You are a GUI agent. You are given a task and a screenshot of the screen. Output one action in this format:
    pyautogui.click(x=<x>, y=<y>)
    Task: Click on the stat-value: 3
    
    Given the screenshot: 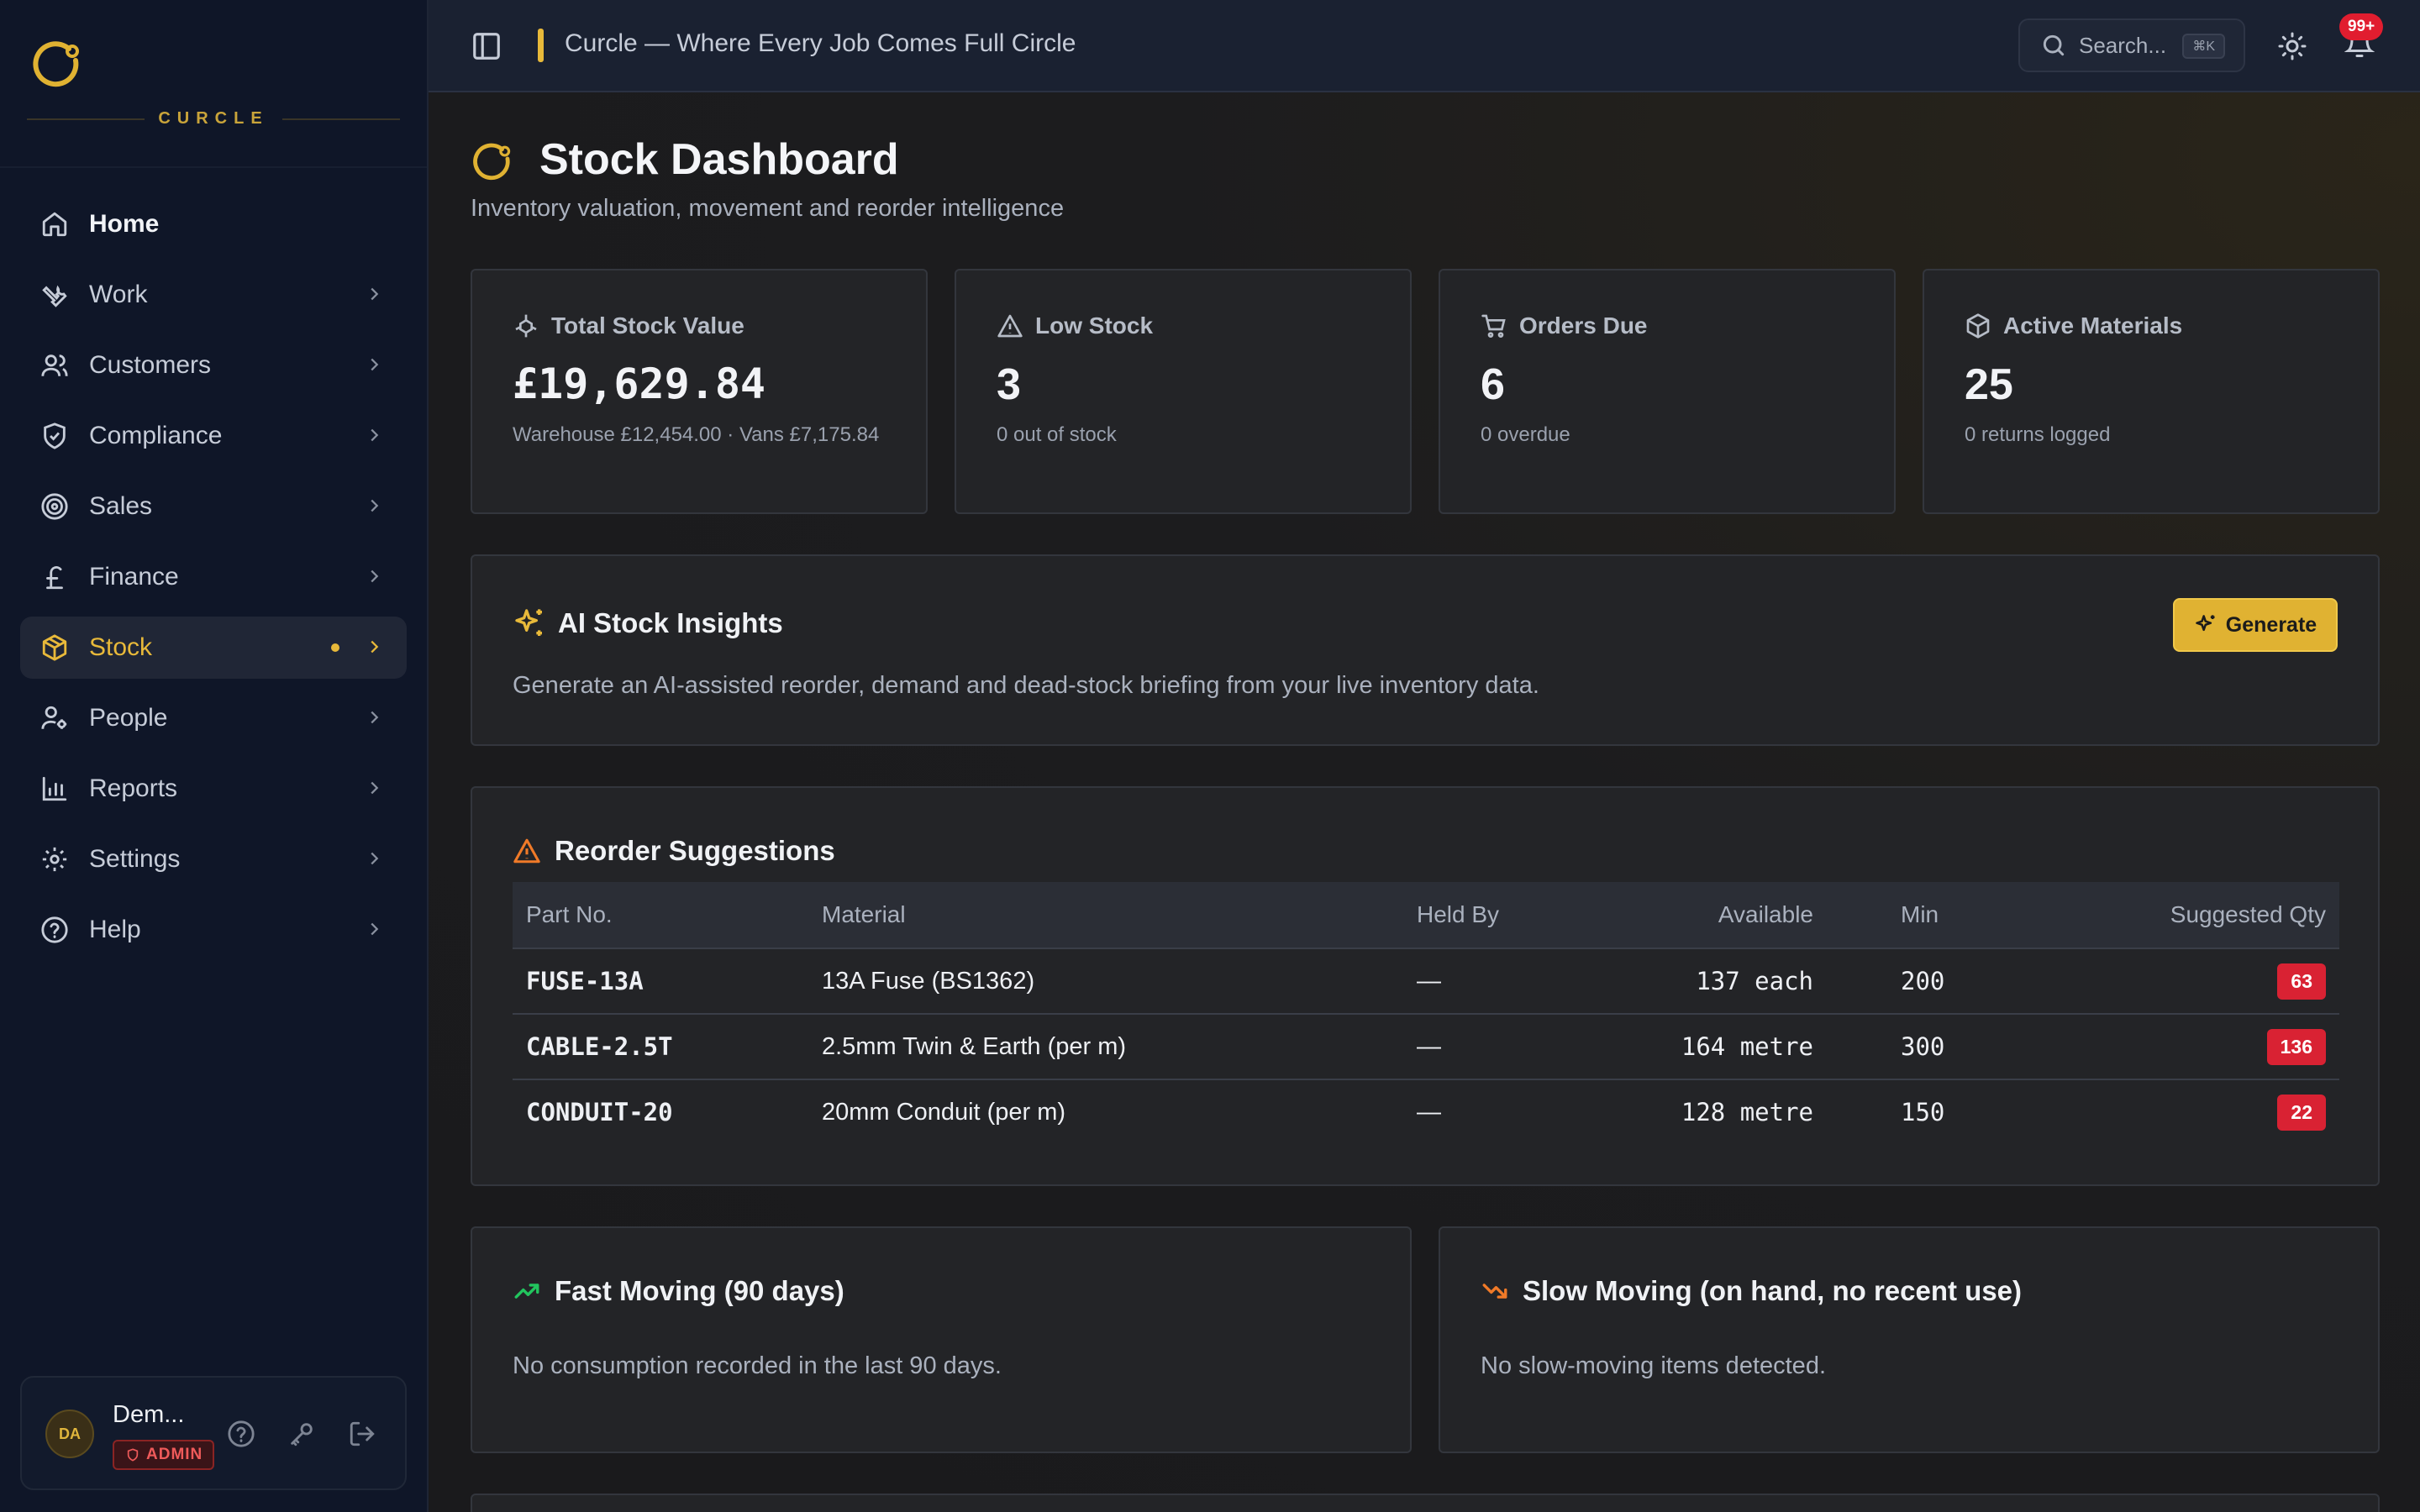 What is the action you would take?
    pyautogui.click(x=1009, y=384)
    